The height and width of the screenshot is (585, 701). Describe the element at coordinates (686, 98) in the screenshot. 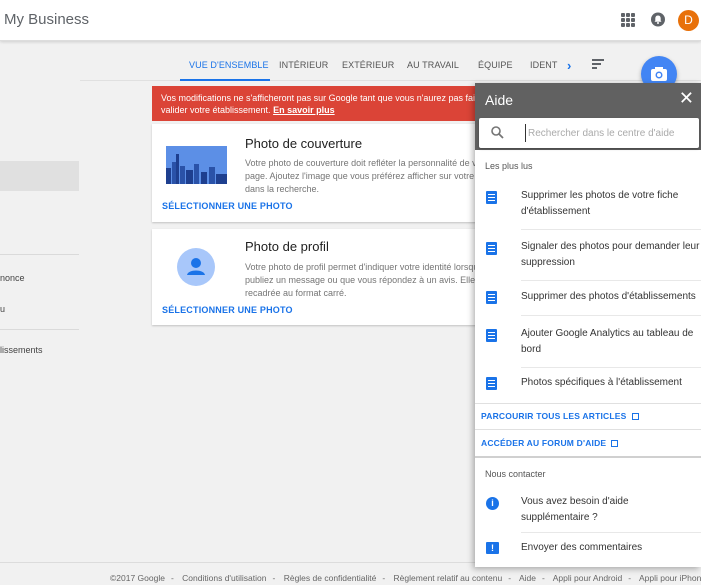

I see `close-icon: ✕` at that location.